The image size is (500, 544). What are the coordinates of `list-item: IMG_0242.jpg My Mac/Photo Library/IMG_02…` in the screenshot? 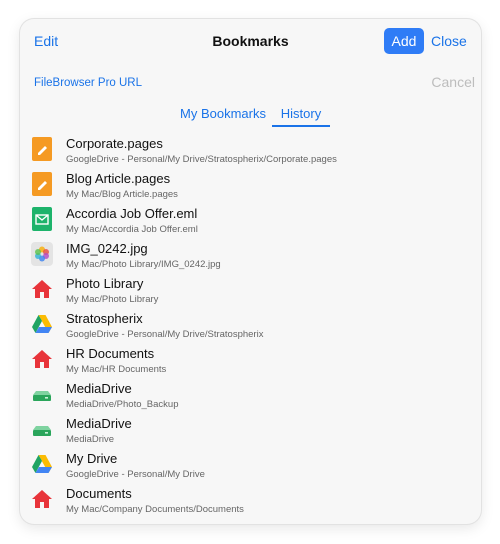 It's located at (250, 257).